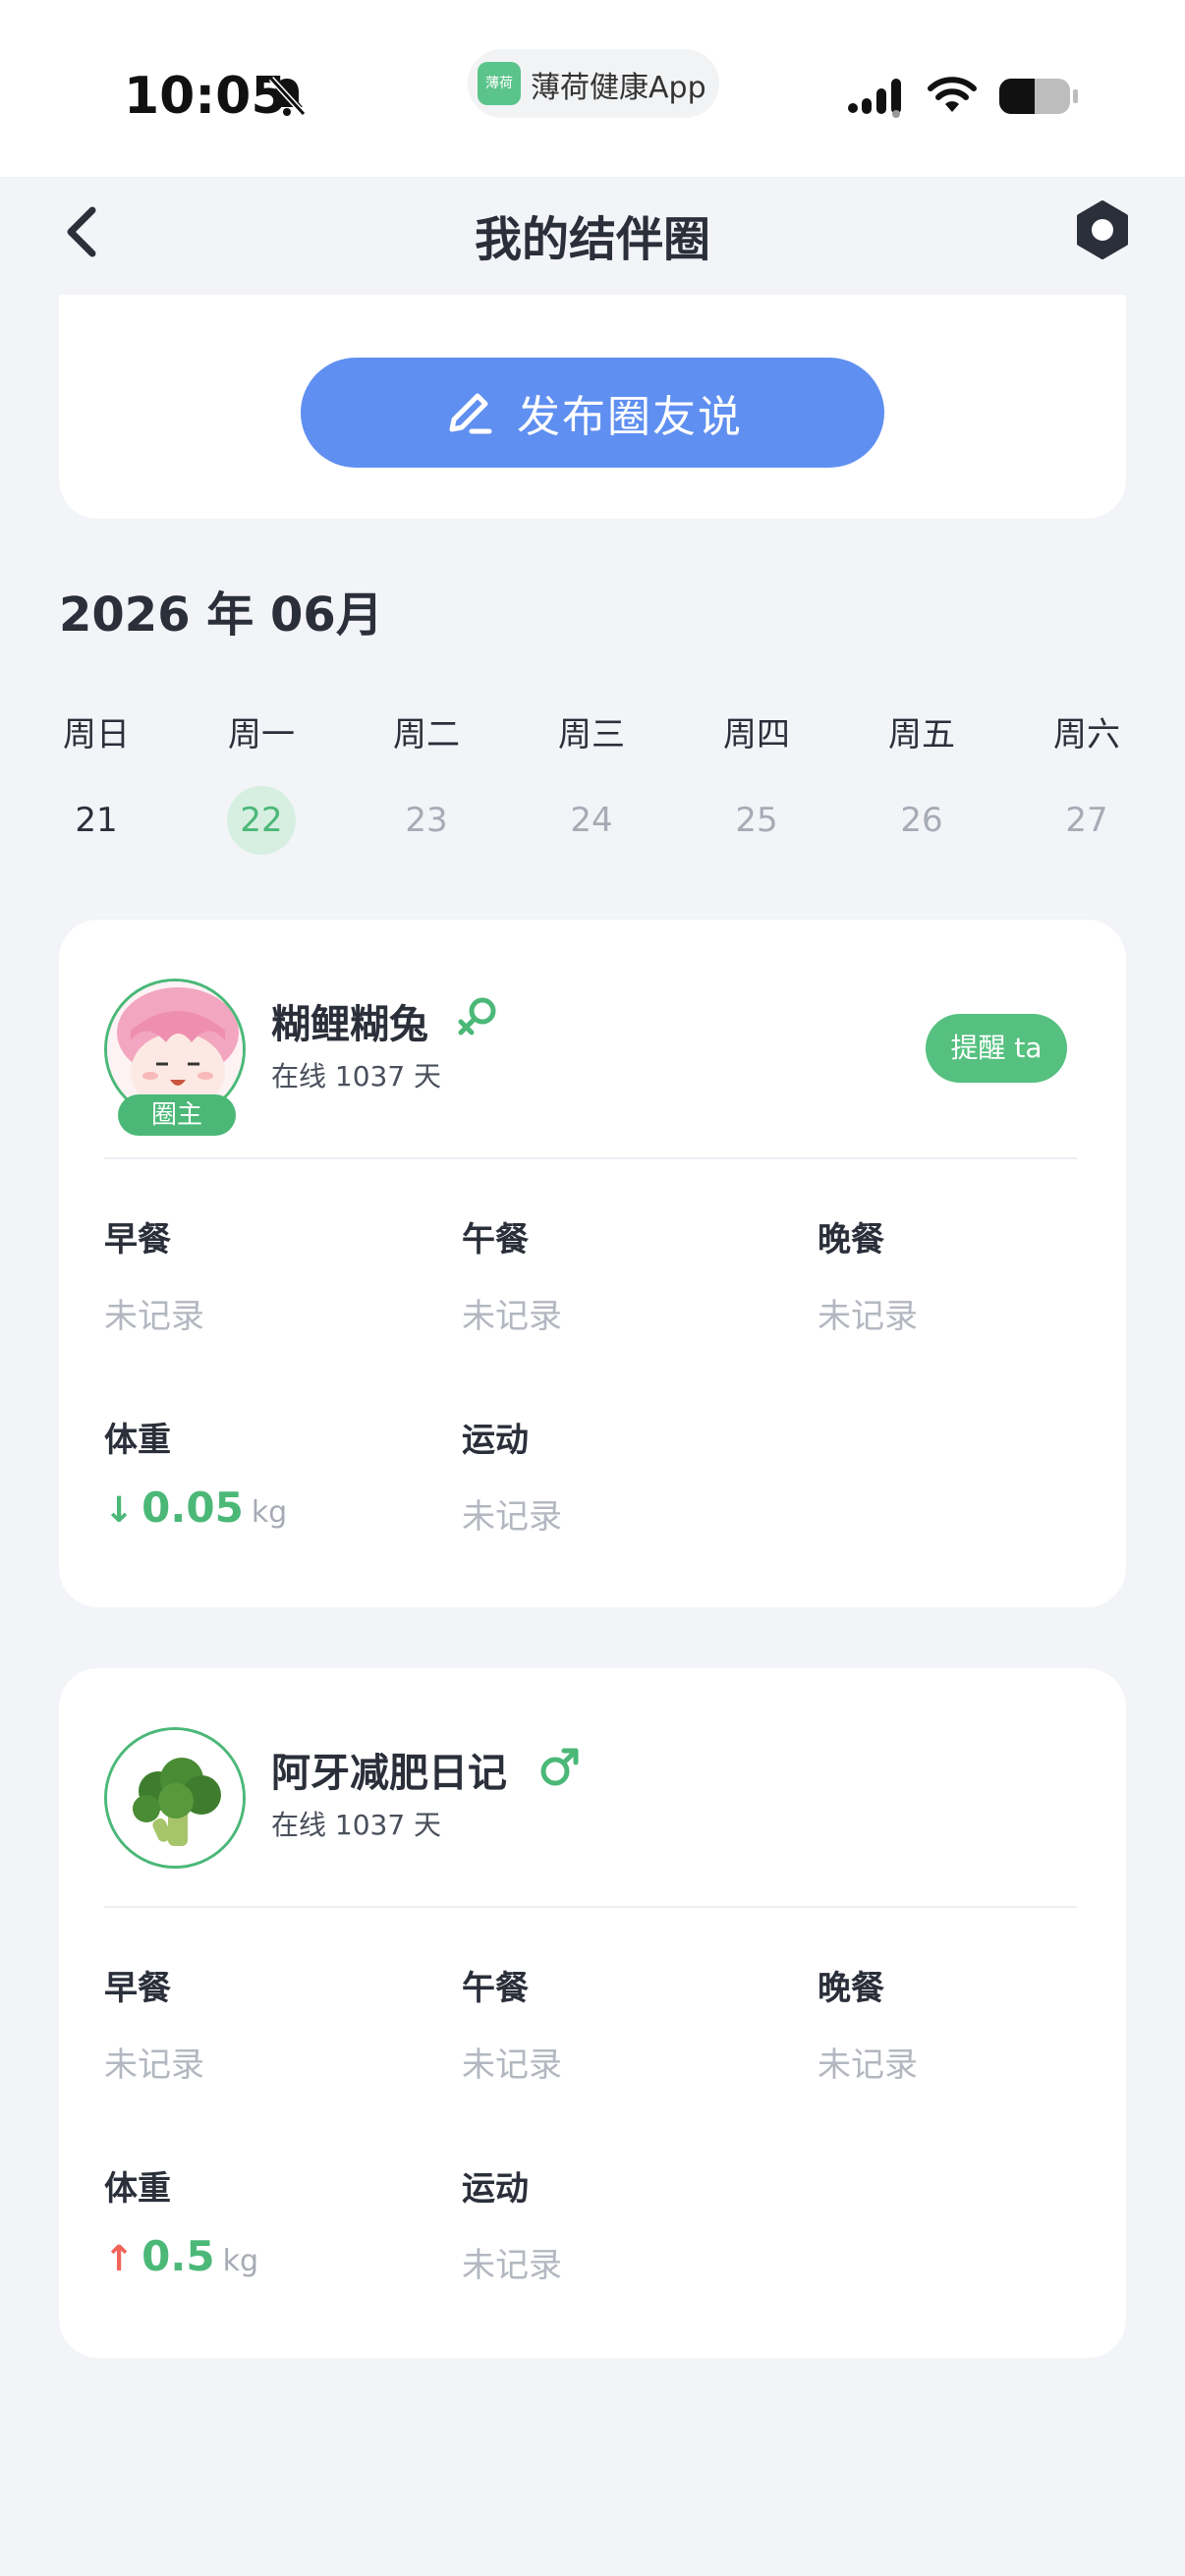  I want to click on date-cell: 21, so click(96, 820).